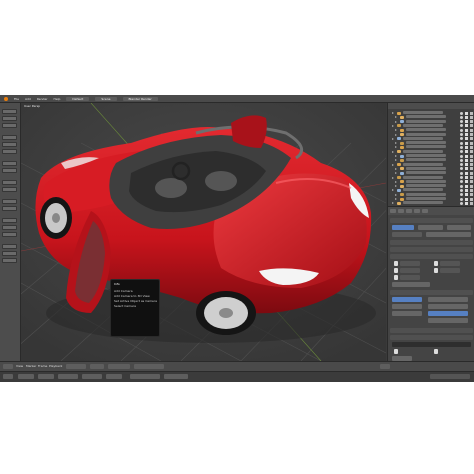 This screenshot has height=474, width=474. I want to click on menu-item-add: Add, so click(28, 99).